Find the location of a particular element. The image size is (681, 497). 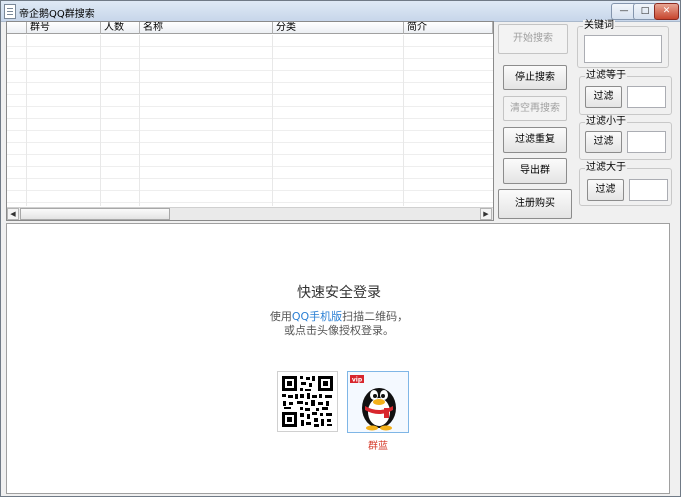

start-search-button: 开始搜索 is located at coordinates (533, 39).